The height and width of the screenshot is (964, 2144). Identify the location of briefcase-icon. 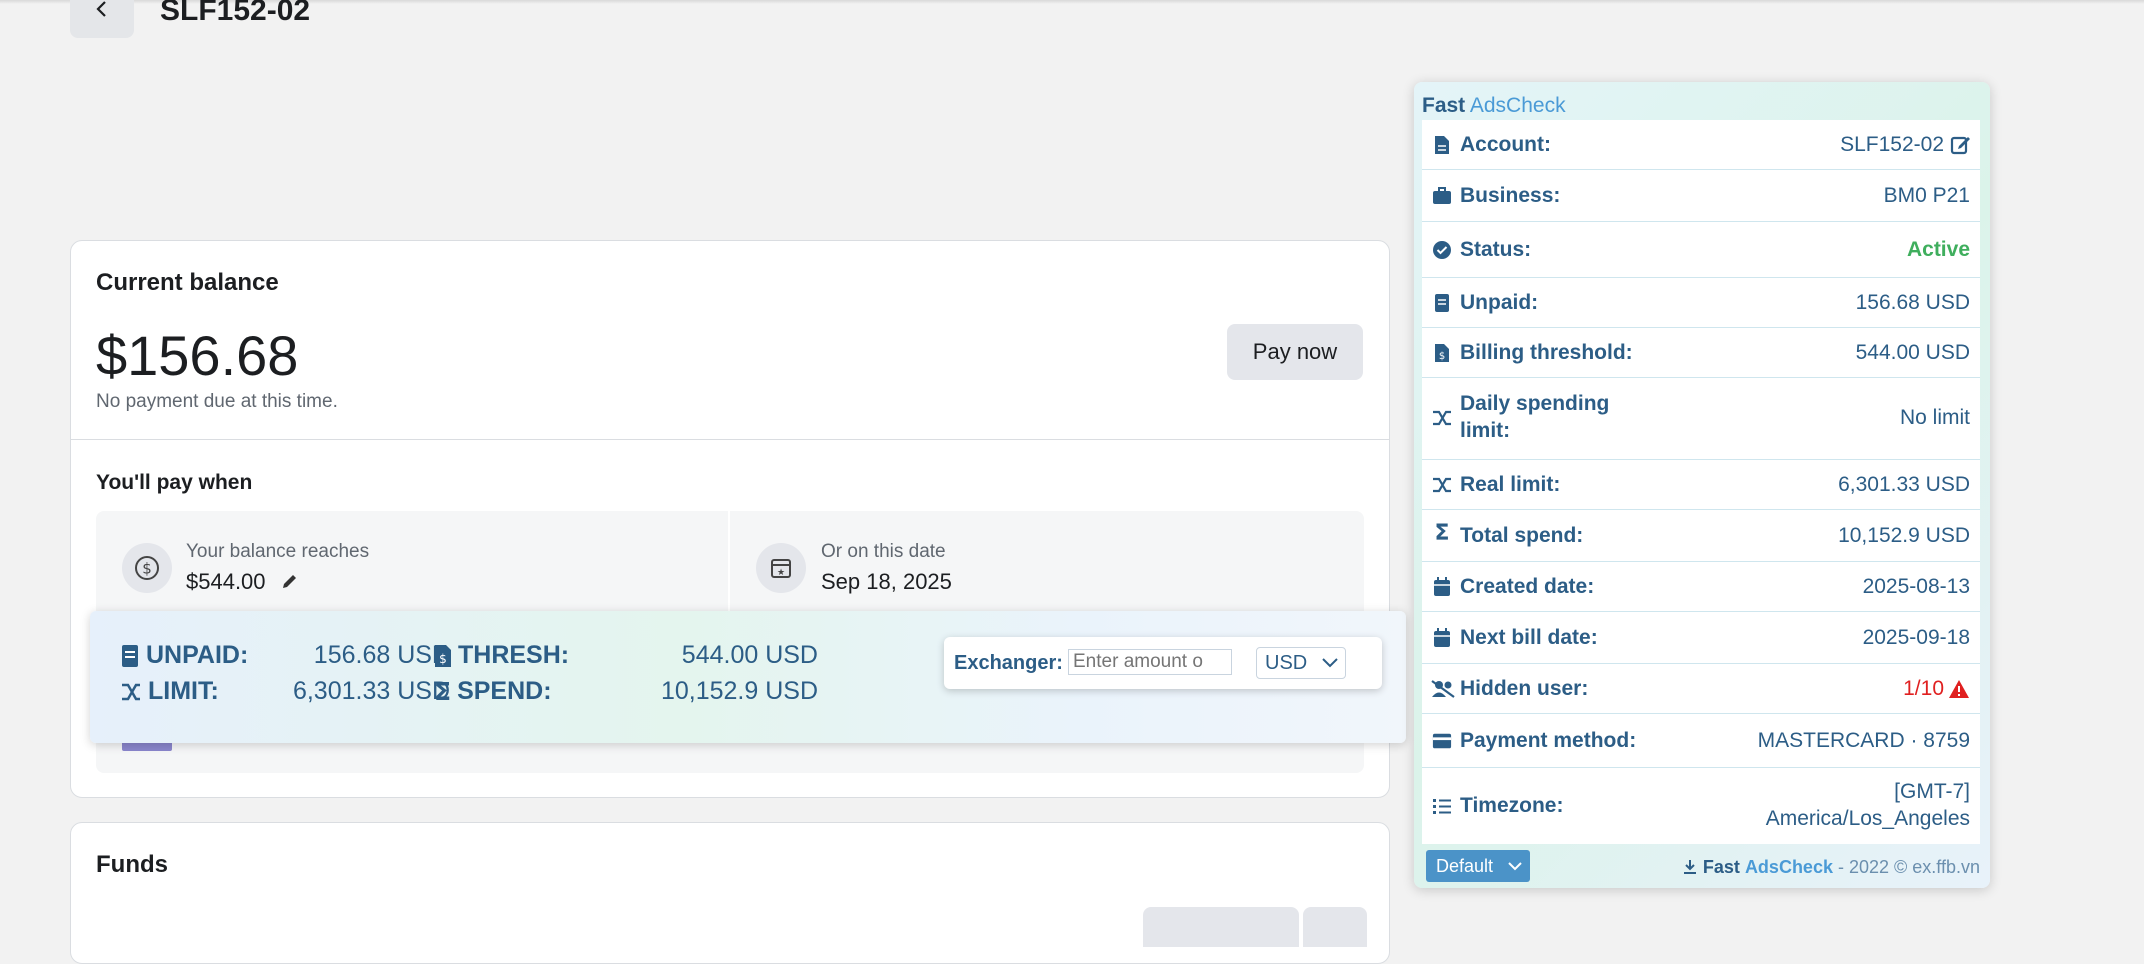
(1442, 196).